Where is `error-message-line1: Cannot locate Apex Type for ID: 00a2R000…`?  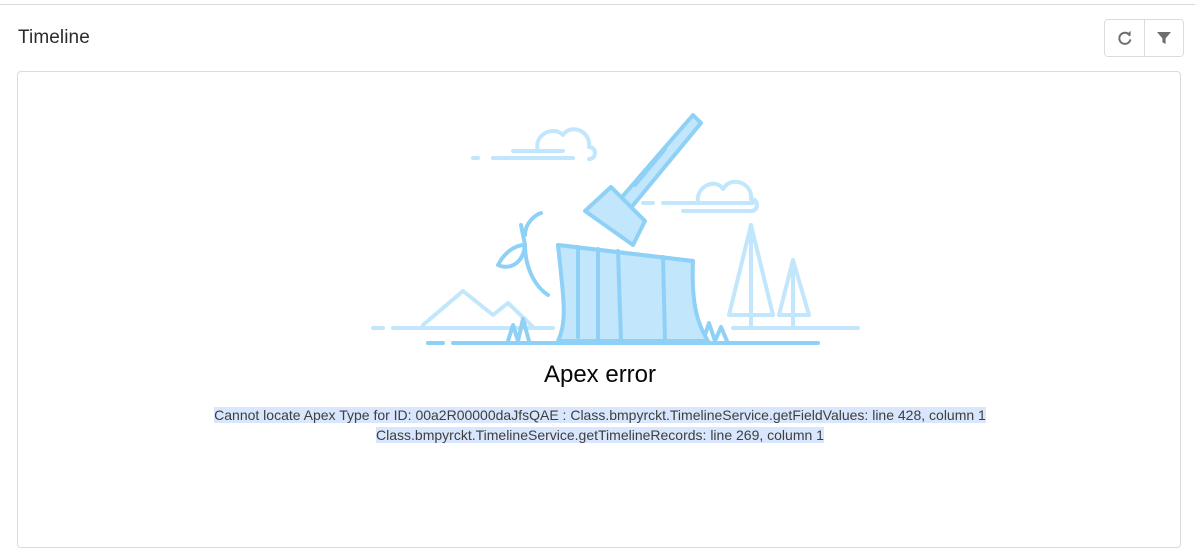 error-message-line1: Cannot locate Apex Type for ID: 00a2R000… is located at coordinates (600, 415).